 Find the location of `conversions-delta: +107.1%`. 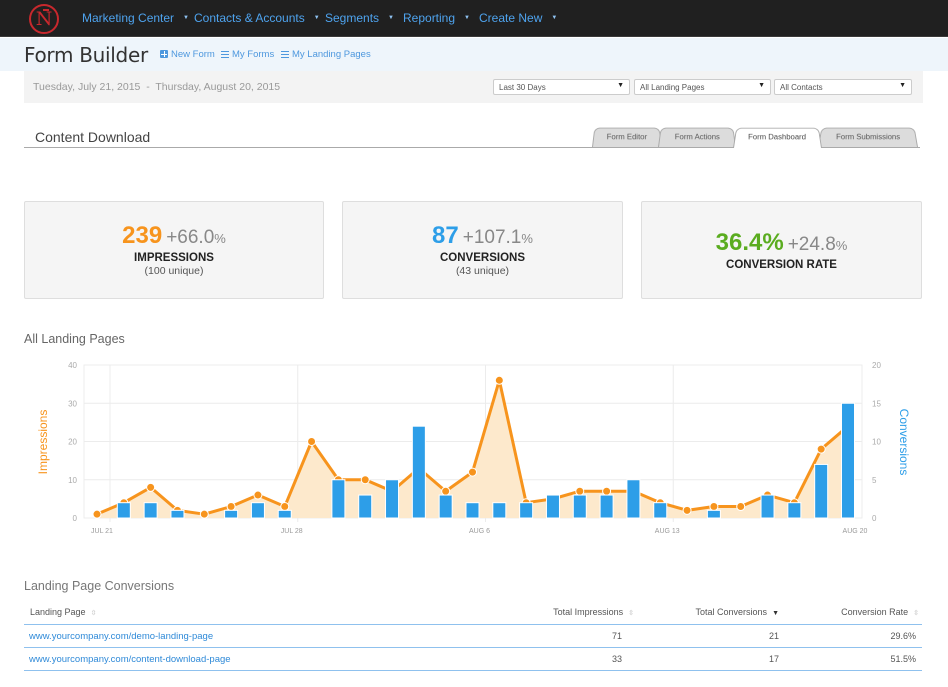

conversions-delta: +107.1% is located at coordinates (498, 237).